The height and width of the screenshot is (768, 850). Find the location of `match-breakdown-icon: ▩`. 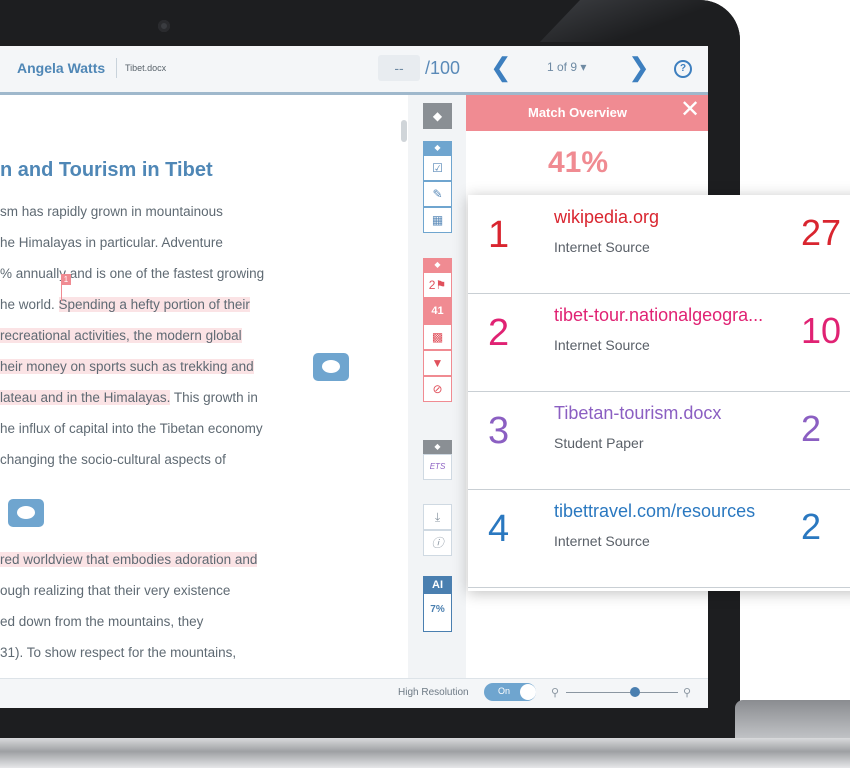

match-breakdown-icon: ▩ is located at coordinates (437, 337).